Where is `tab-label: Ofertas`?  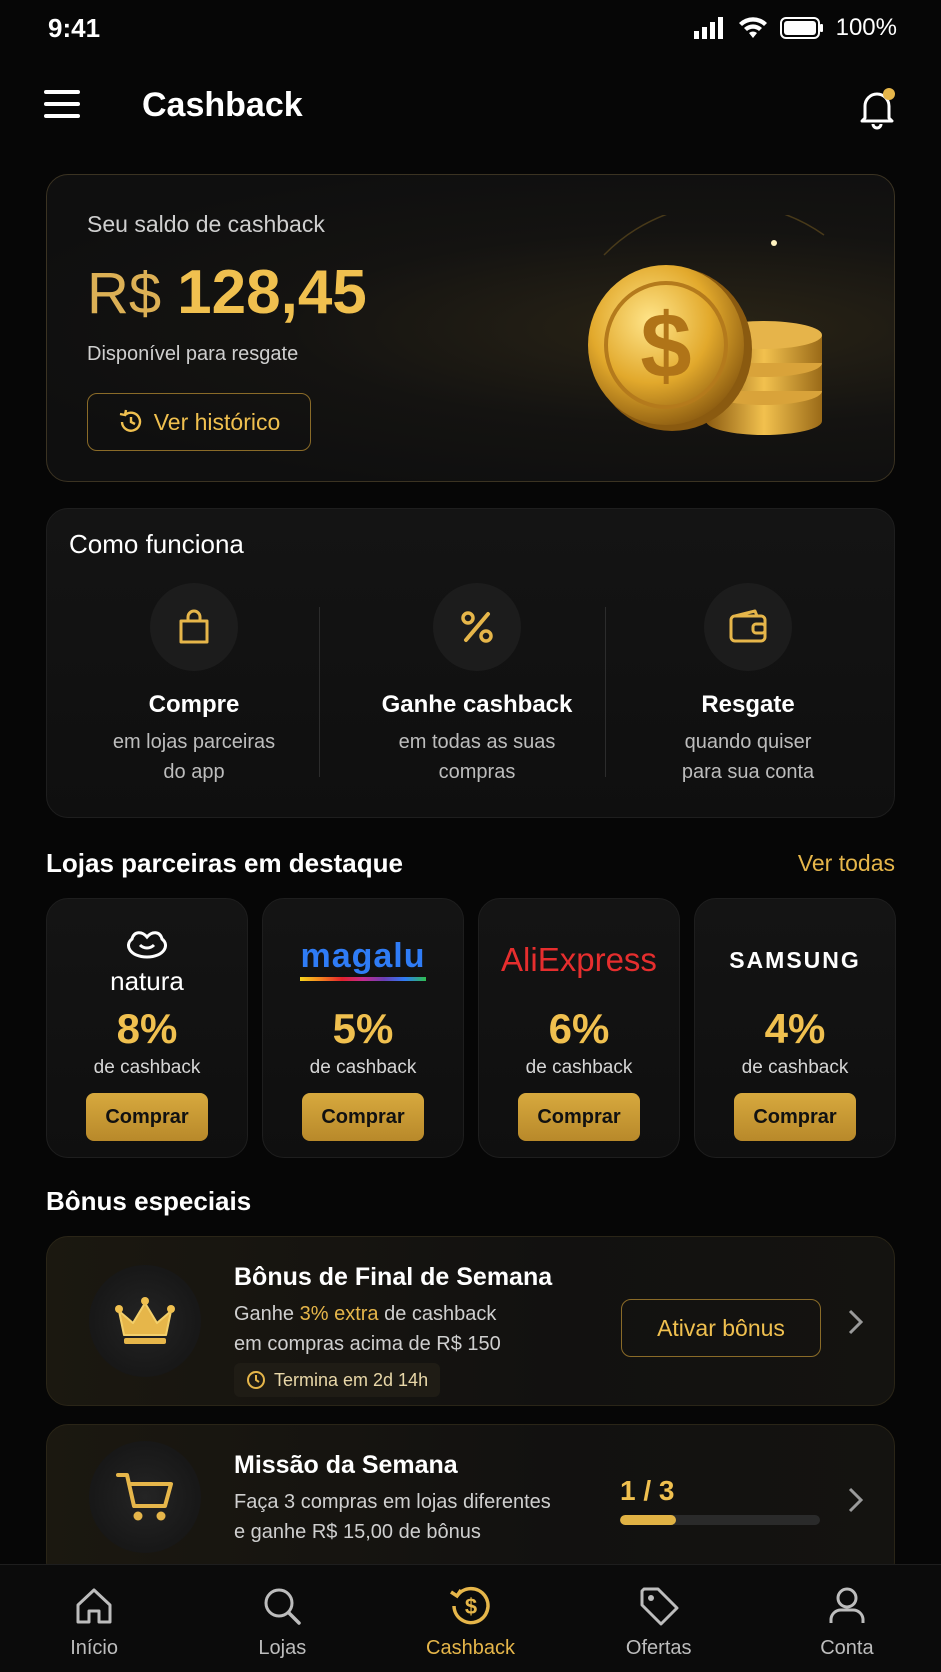
tab-label: Ofertas is located at coordinates (658, 1648).